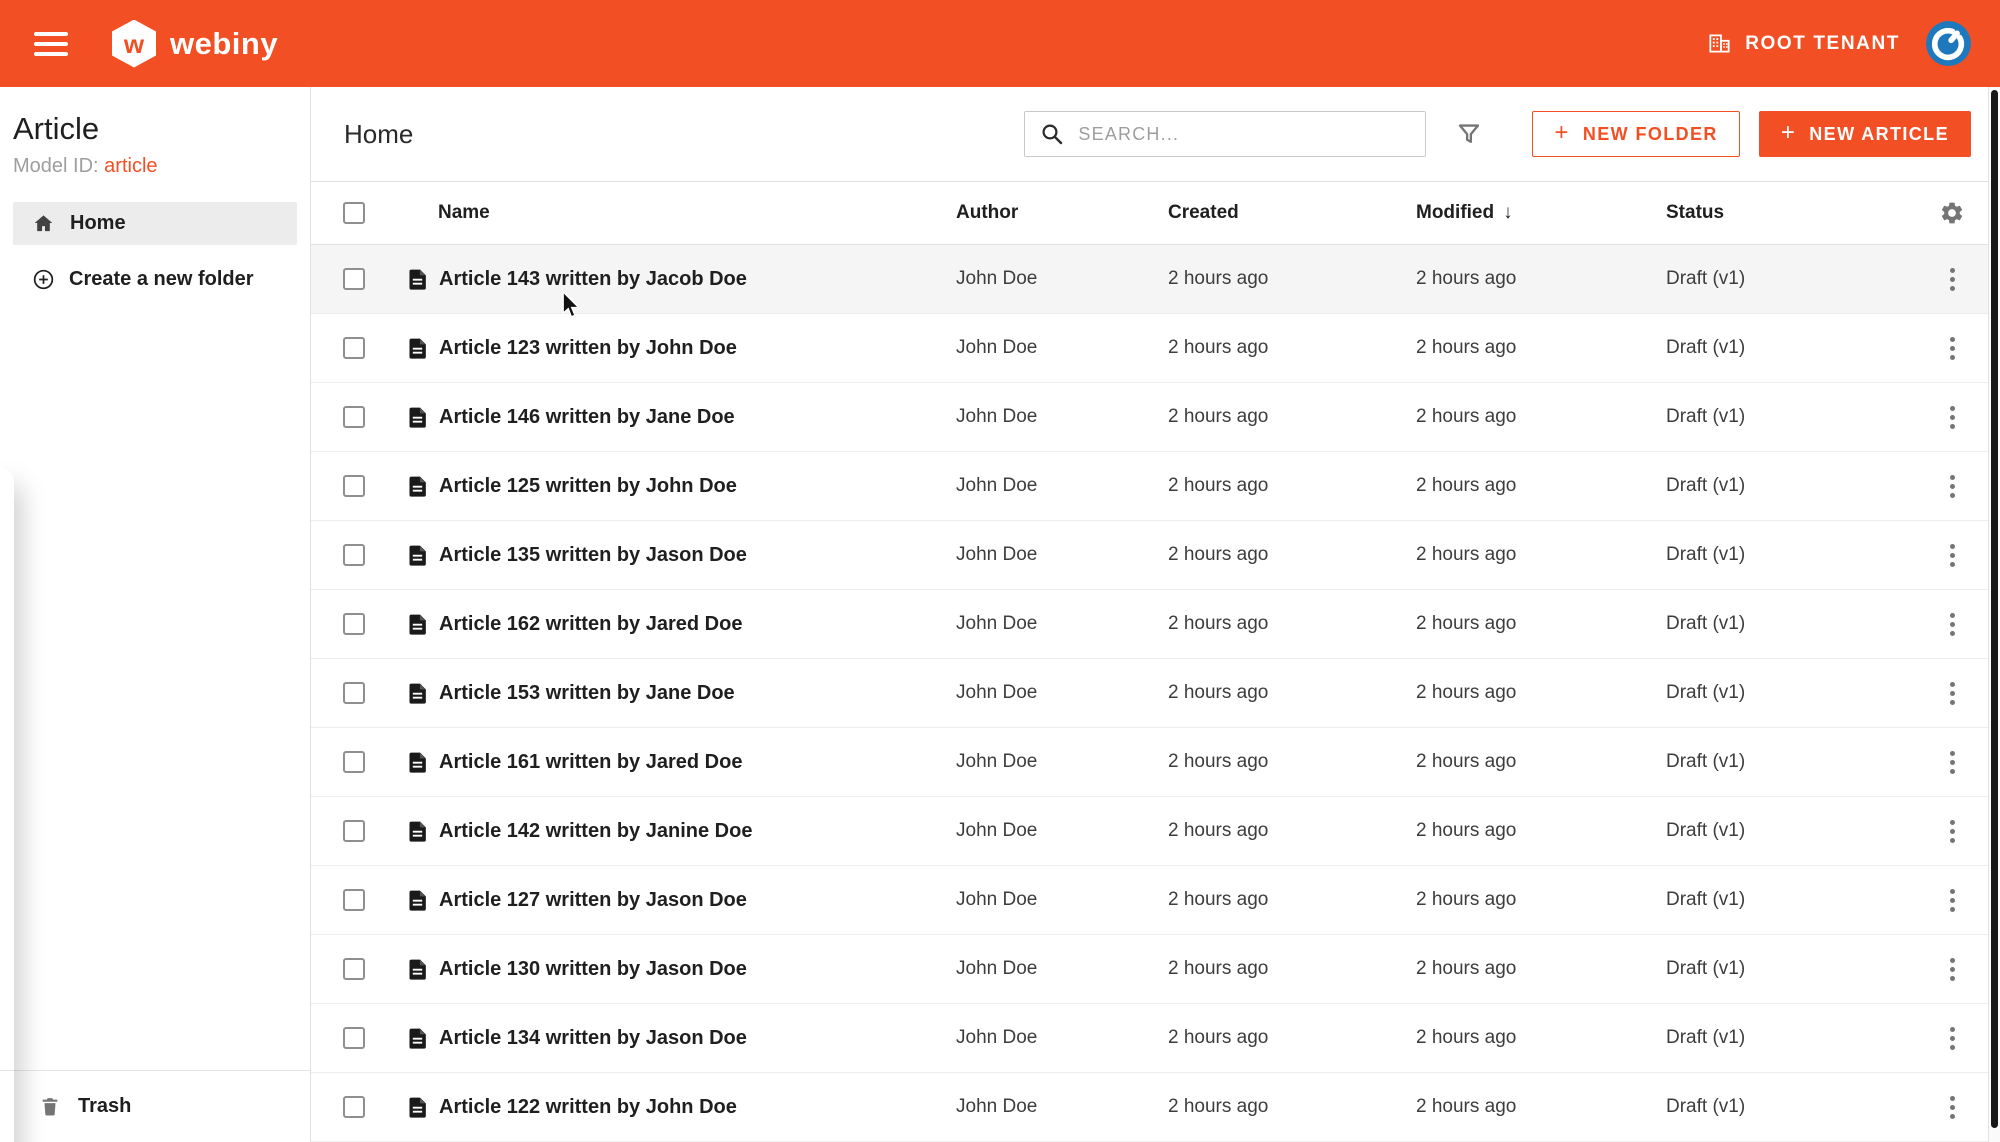  I want to click on article-name: Article 146 written by Jane Doe, so click(587, 416).